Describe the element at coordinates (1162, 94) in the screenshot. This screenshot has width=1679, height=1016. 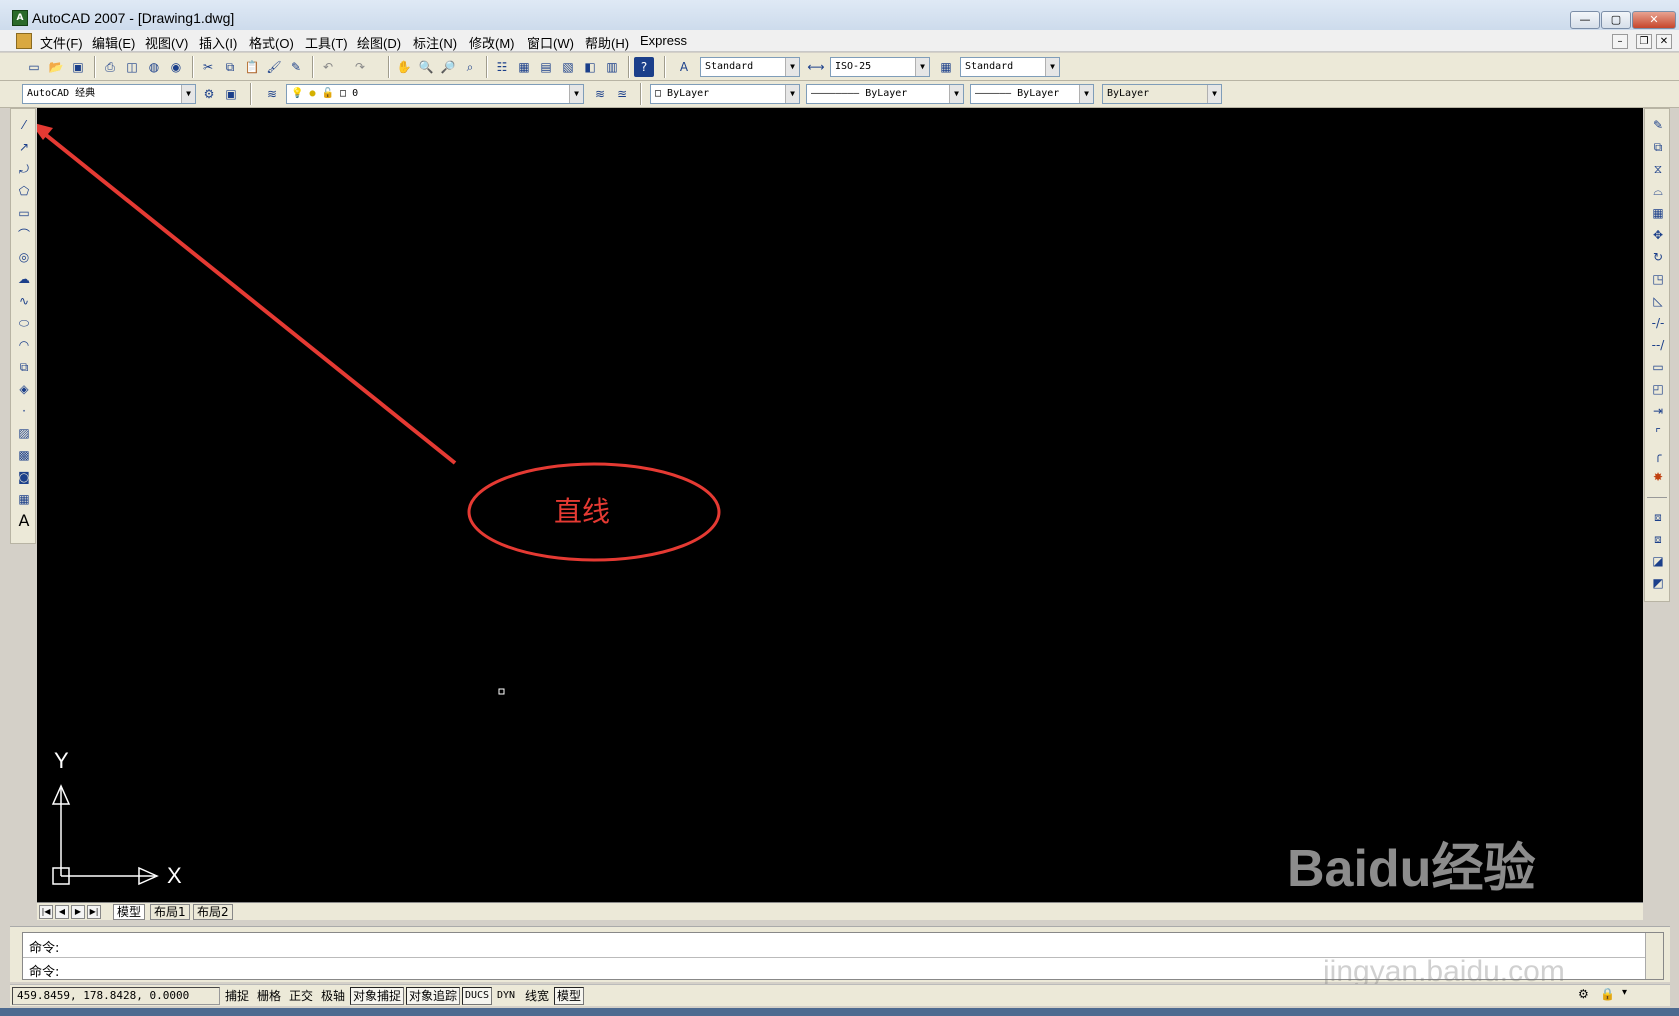
I see `plotstyle-select: ByLayer ▼` at that location.